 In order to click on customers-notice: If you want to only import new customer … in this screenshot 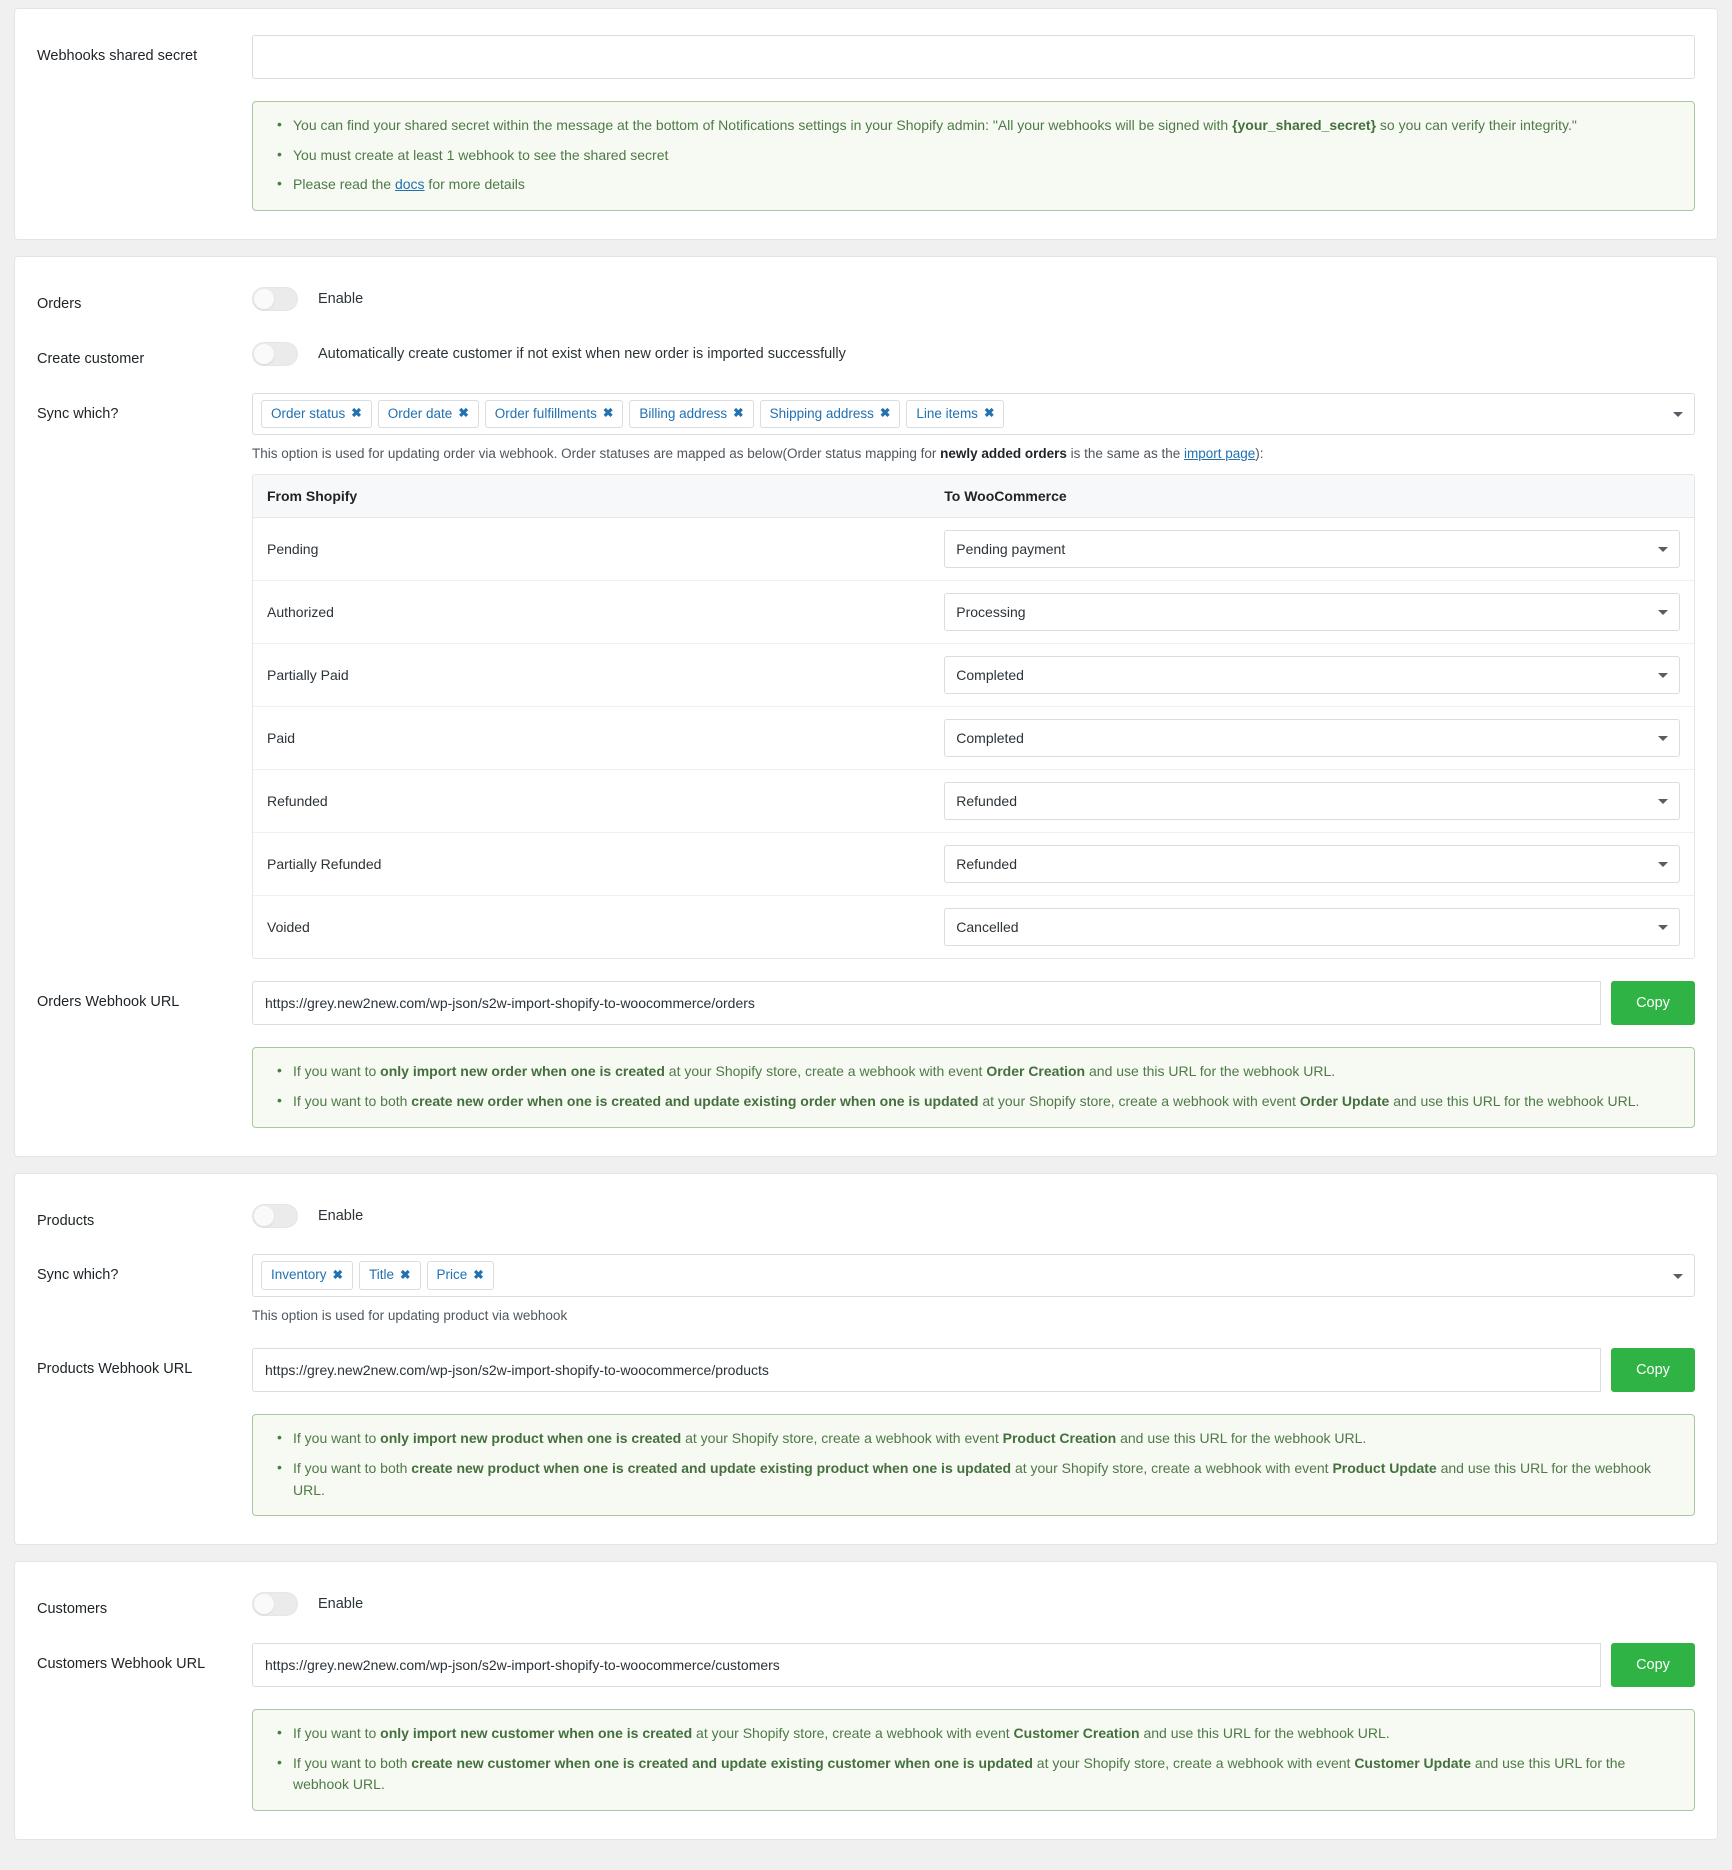, I will do `click(973, 1760)`.